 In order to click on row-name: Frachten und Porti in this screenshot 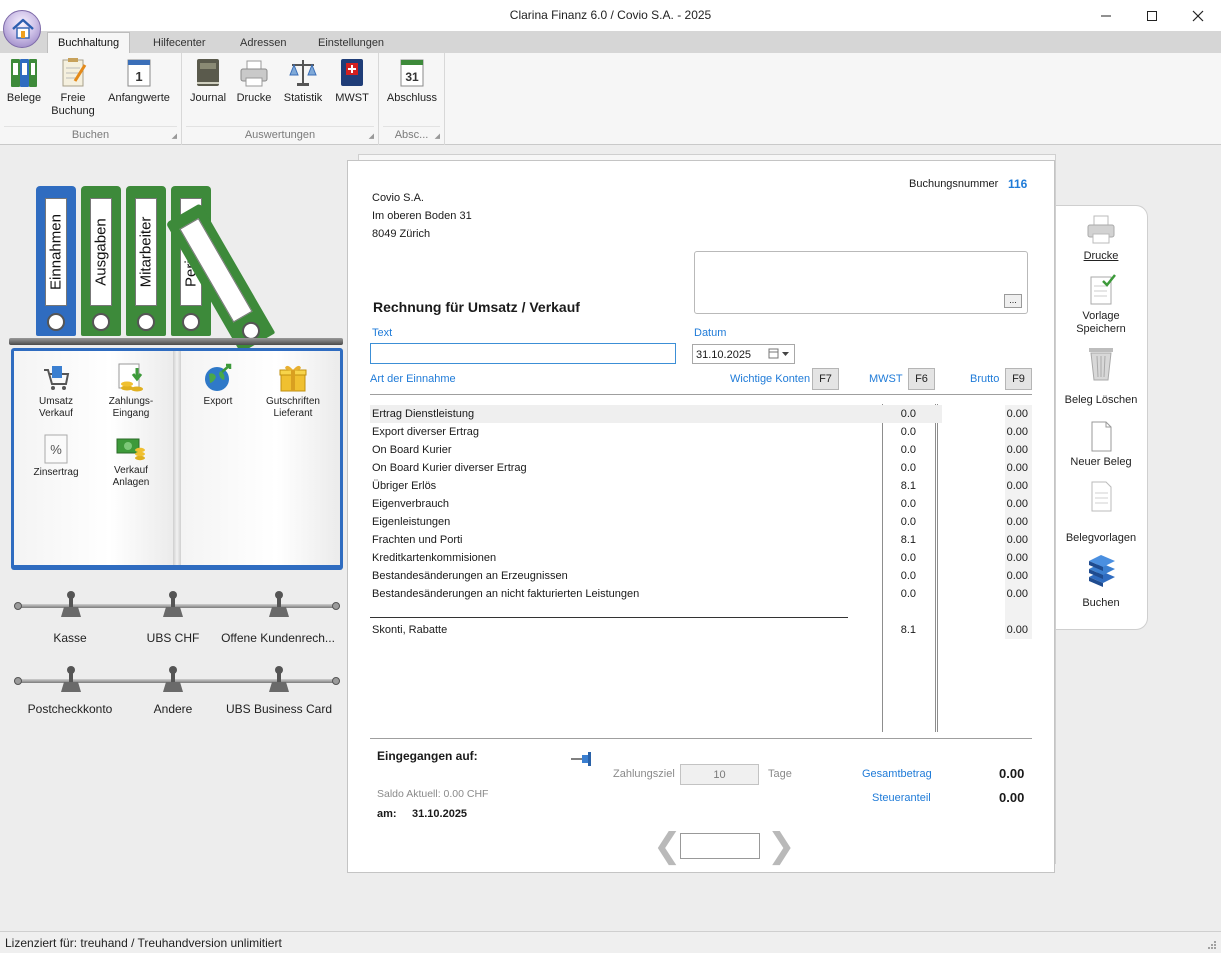, I will do `click(417, 540)`.